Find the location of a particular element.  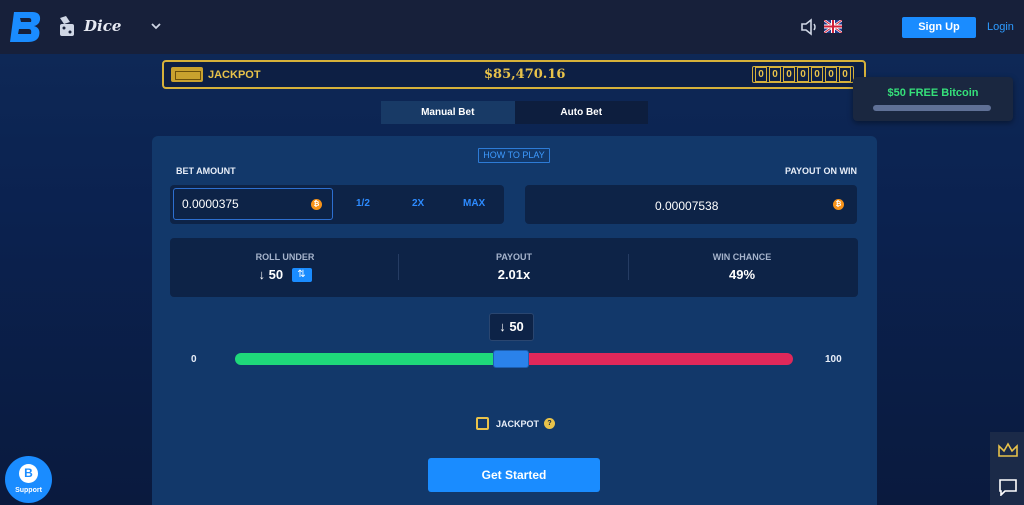

free-bitcoin-promo: $50 FREE Bitcoin is located at coordinates (933, 99).